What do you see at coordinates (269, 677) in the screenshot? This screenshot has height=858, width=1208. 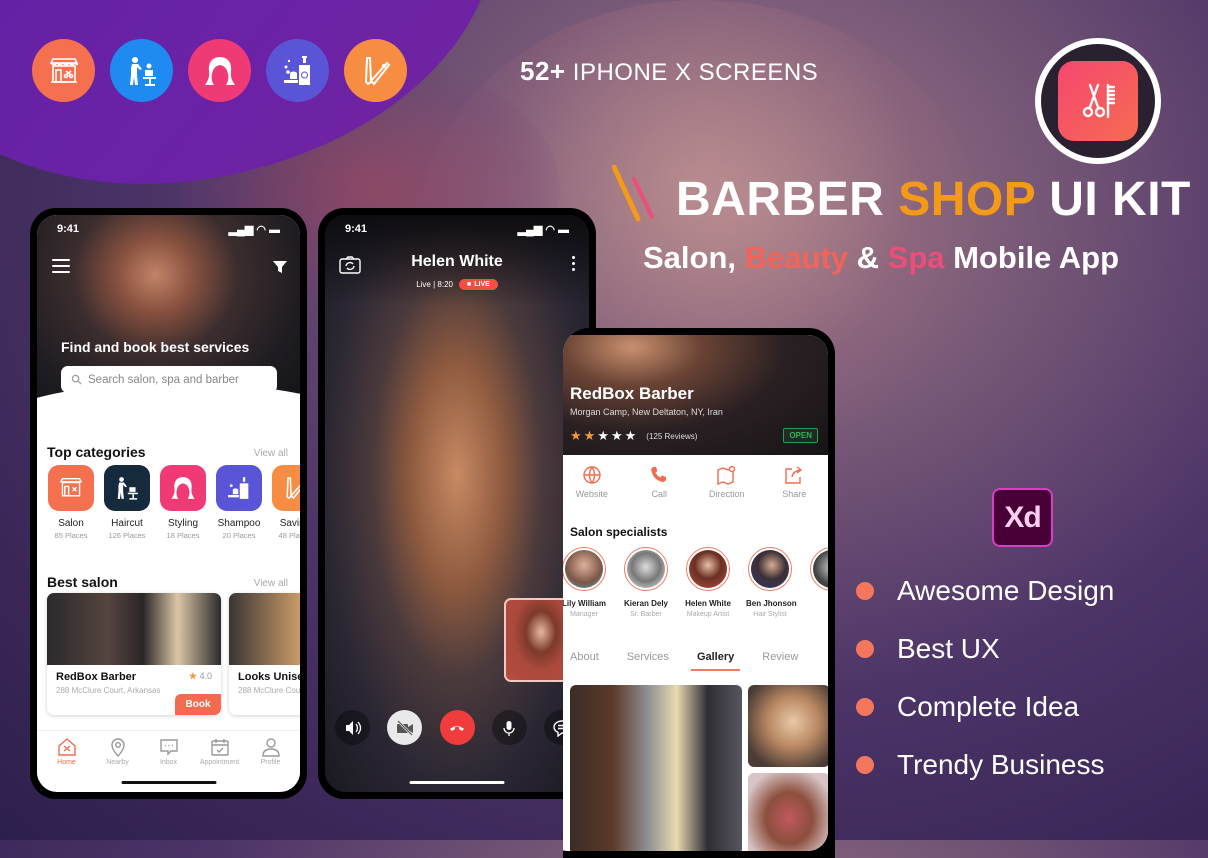 I see `salon-name: Looks Unisex` at bounding box center [269, 677].